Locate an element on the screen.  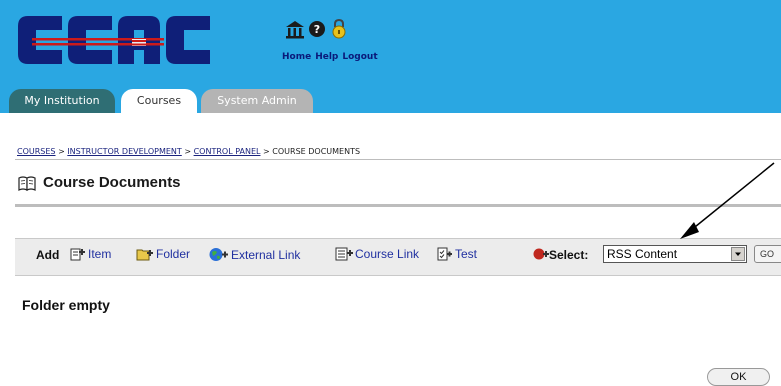
add-folder-label: Folder is located at coordinates (173, 254).